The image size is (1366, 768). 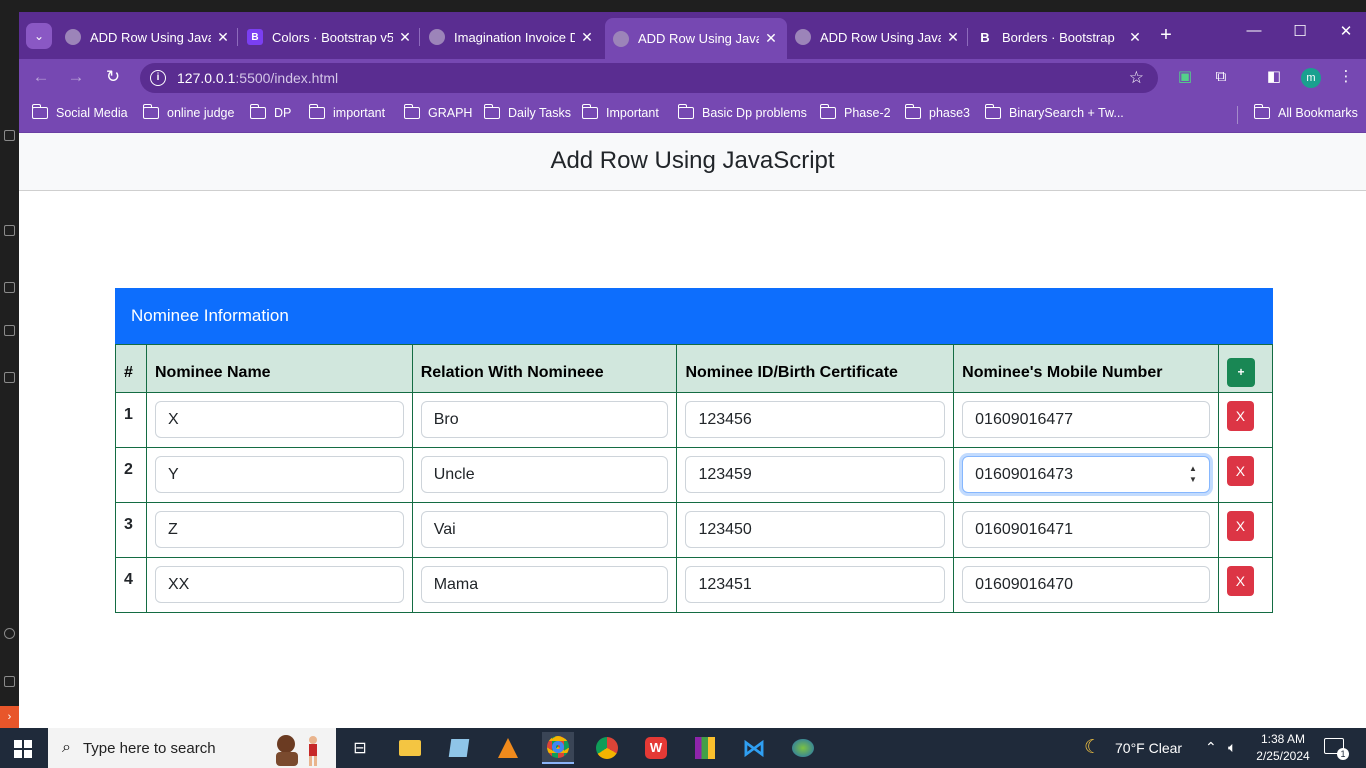 I want to click on nominee-mobile-input: 01609016471, so click(x=1086, y=529).